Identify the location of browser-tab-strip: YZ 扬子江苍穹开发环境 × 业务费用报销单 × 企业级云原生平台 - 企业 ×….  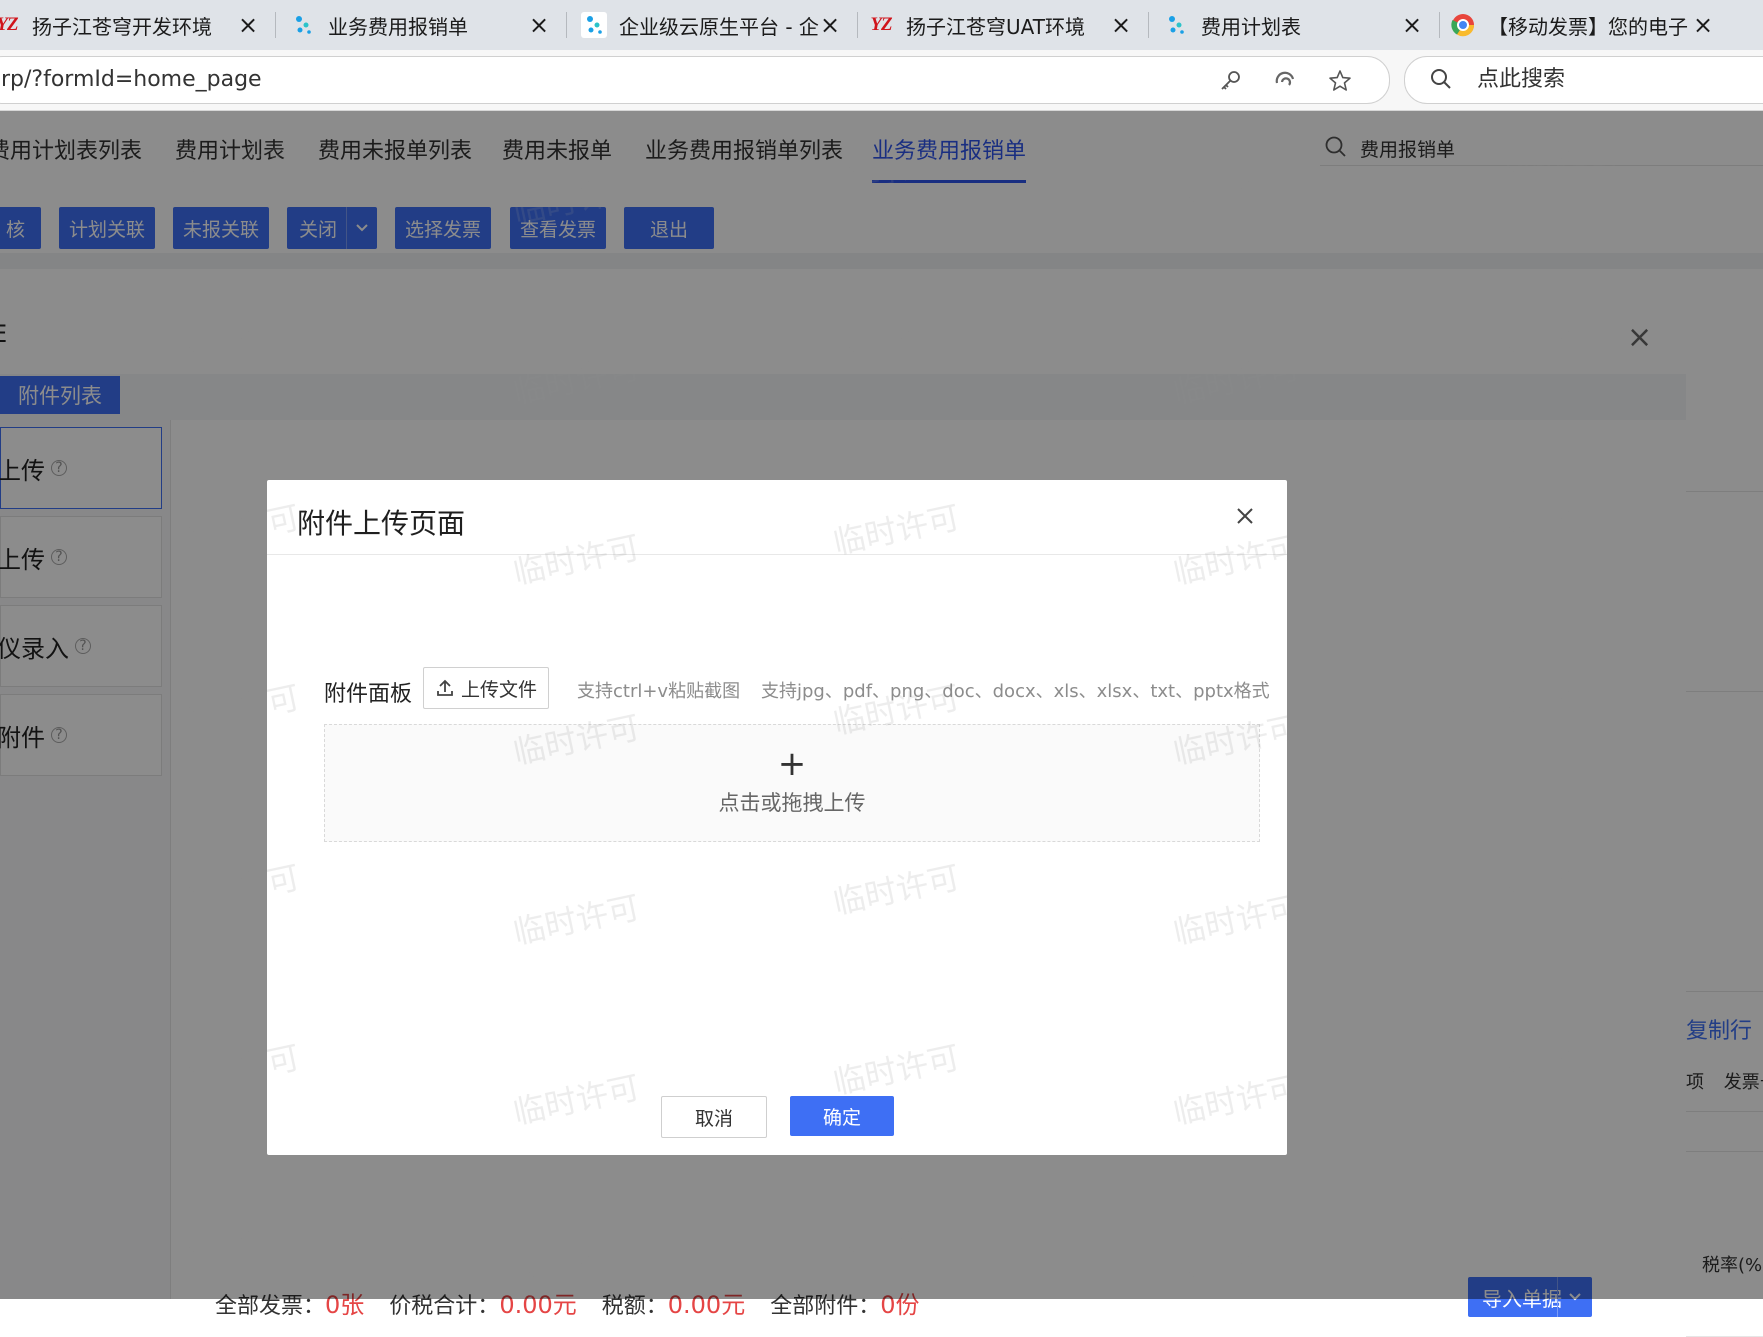
(881, 25).